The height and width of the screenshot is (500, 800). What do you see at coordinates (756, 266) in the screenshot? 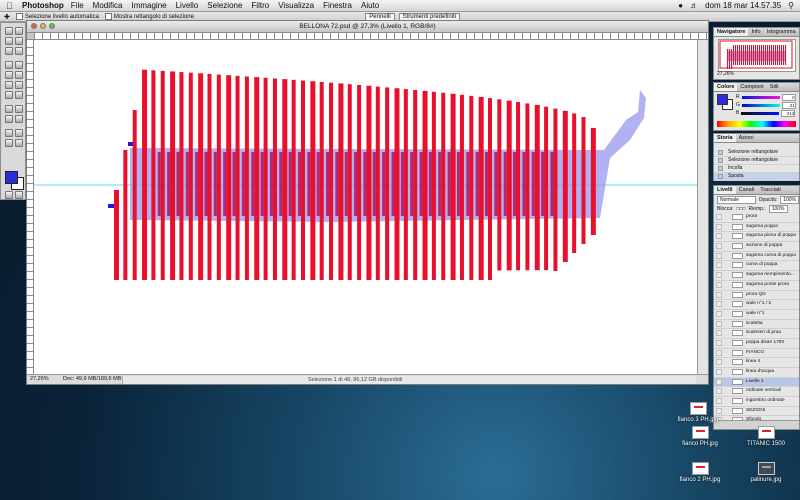
I see `layer-row: curva di poppa` at bounding box center [756, 266].